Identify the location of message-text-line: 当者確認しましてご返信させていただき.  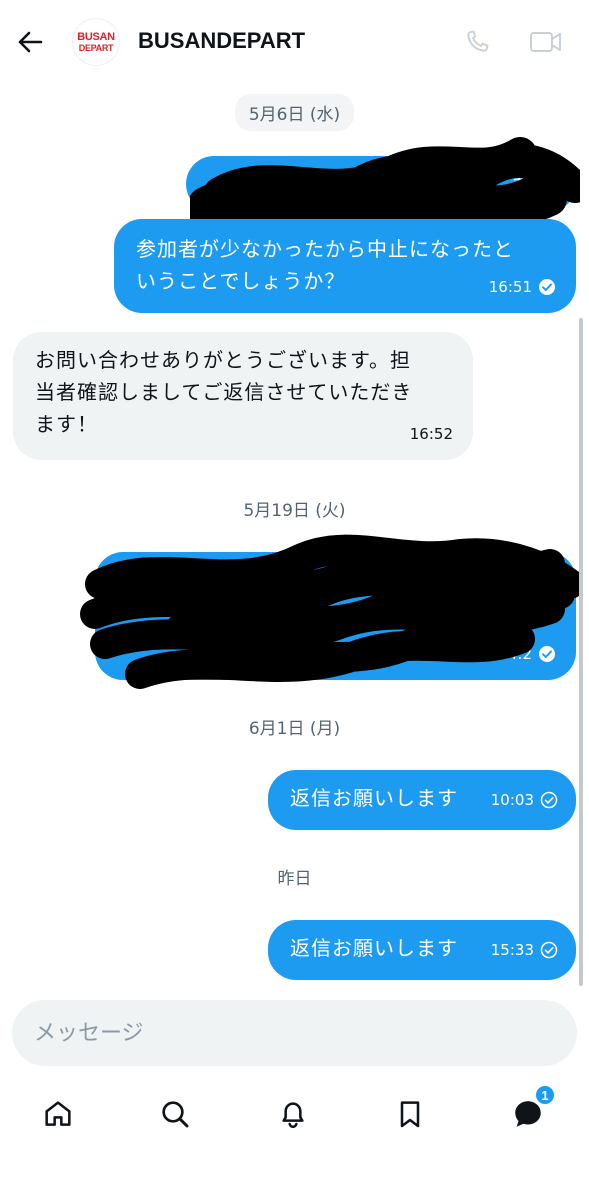
(224, 392).